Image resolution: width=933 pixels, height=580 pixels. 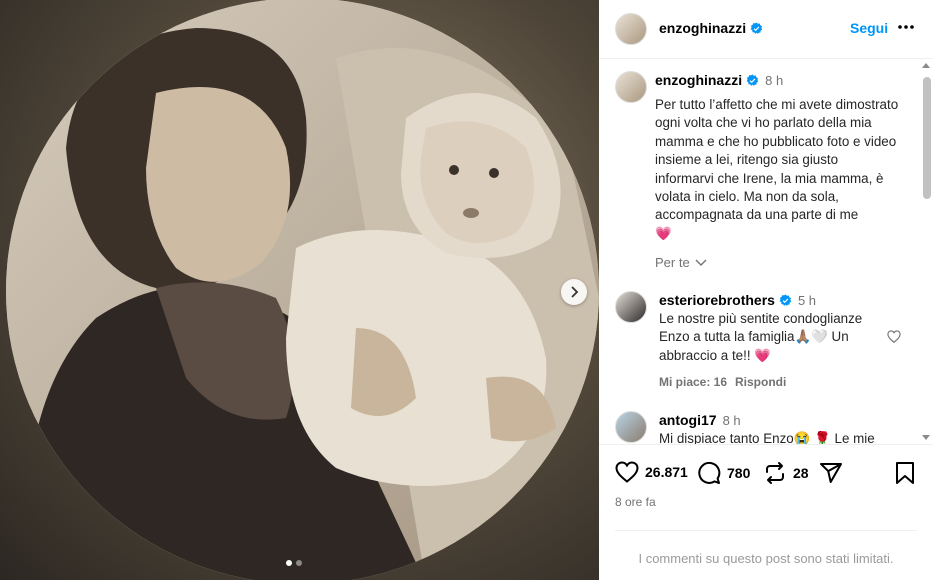 I want to click on caption-author-avatar, so click(x=631, y=87).